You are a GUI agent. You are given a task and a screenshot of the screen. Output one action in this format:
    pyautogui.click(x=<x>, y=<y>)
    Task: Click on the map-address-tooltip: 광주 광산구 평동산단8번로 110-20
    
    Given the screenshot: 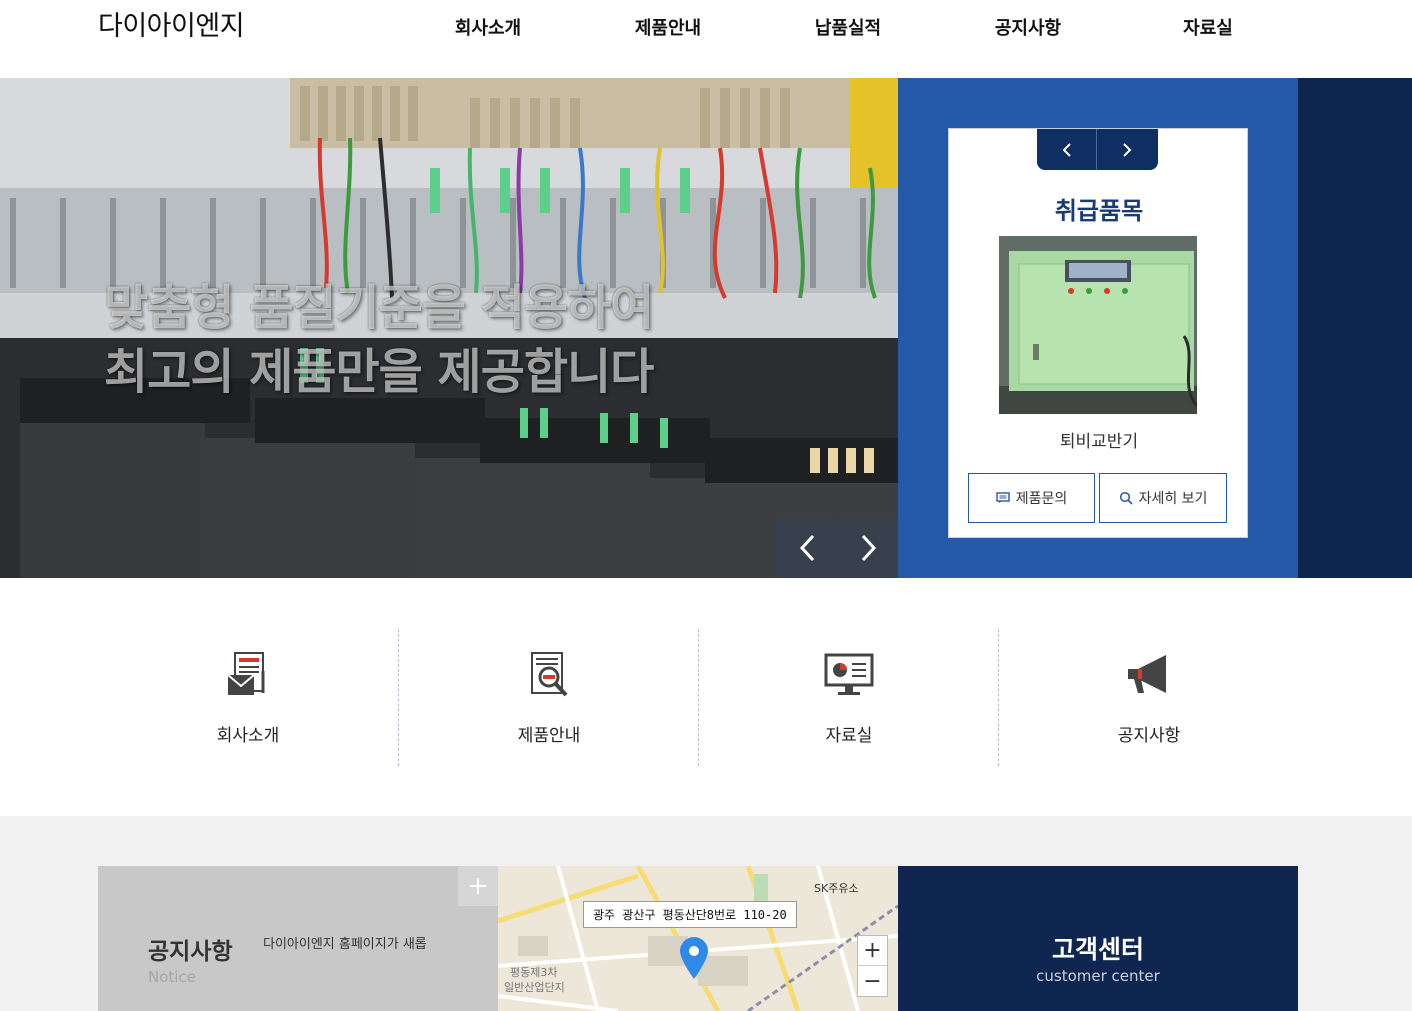 What is the action you would take?
    pyautogui.click(x=690, y=914)
    